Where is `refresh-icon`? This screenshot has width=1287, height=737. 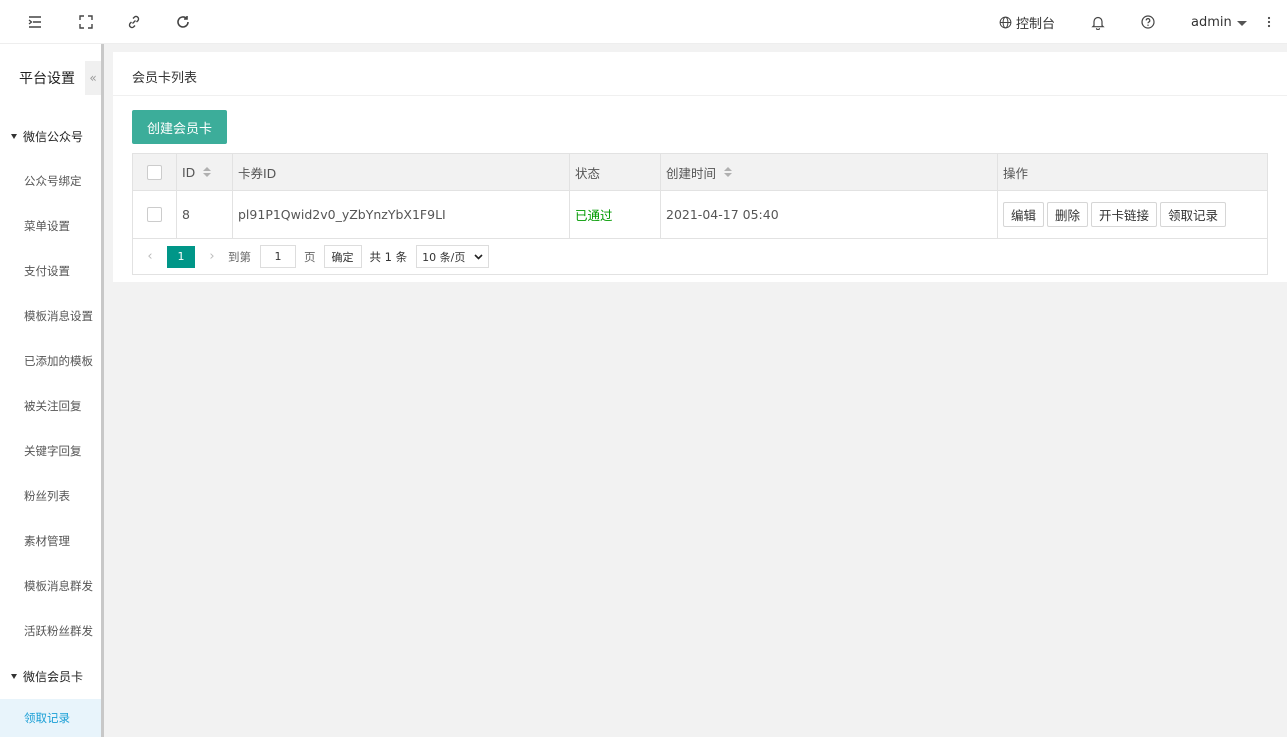 refresh-icon is located at coordinates (183, 22).